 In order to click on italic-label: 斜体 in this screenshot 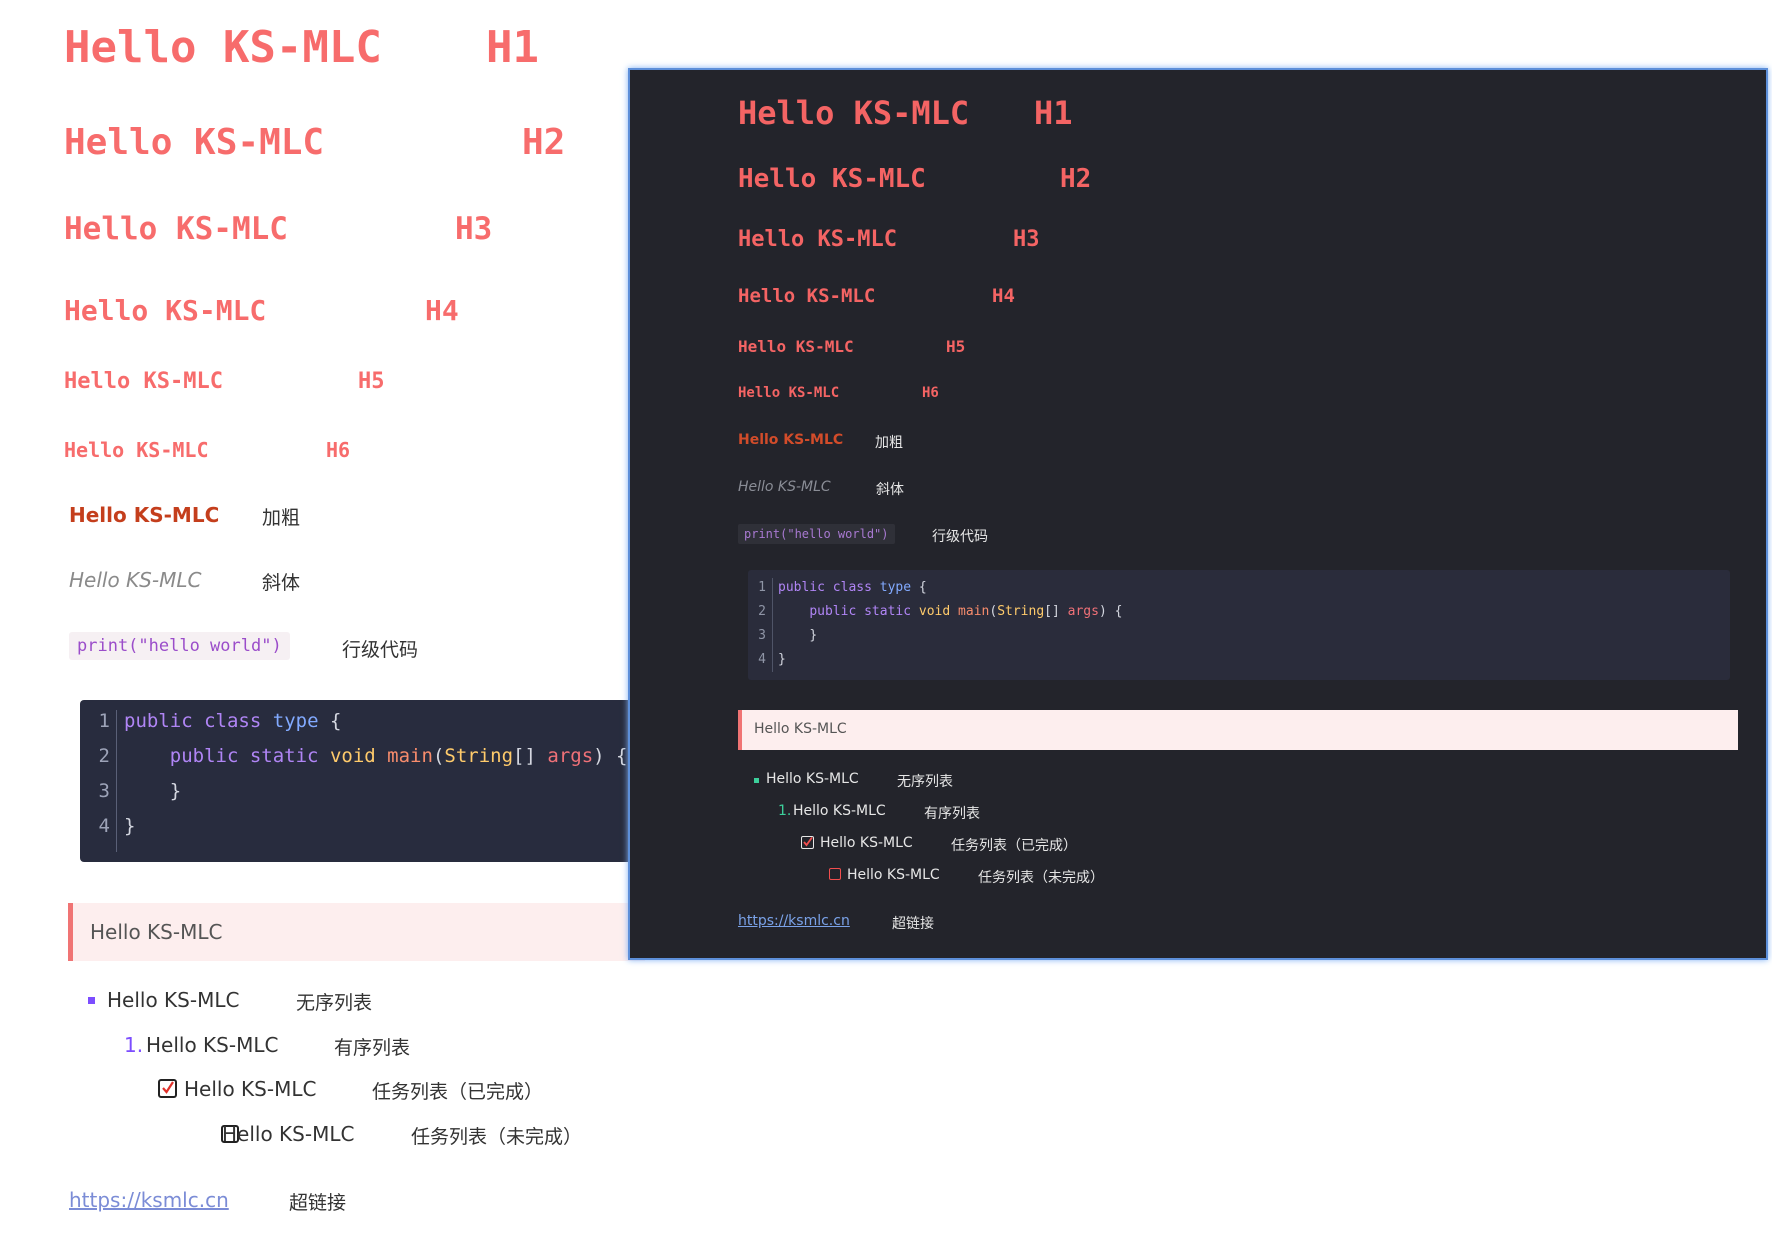, I will do `click(890, 490)`.